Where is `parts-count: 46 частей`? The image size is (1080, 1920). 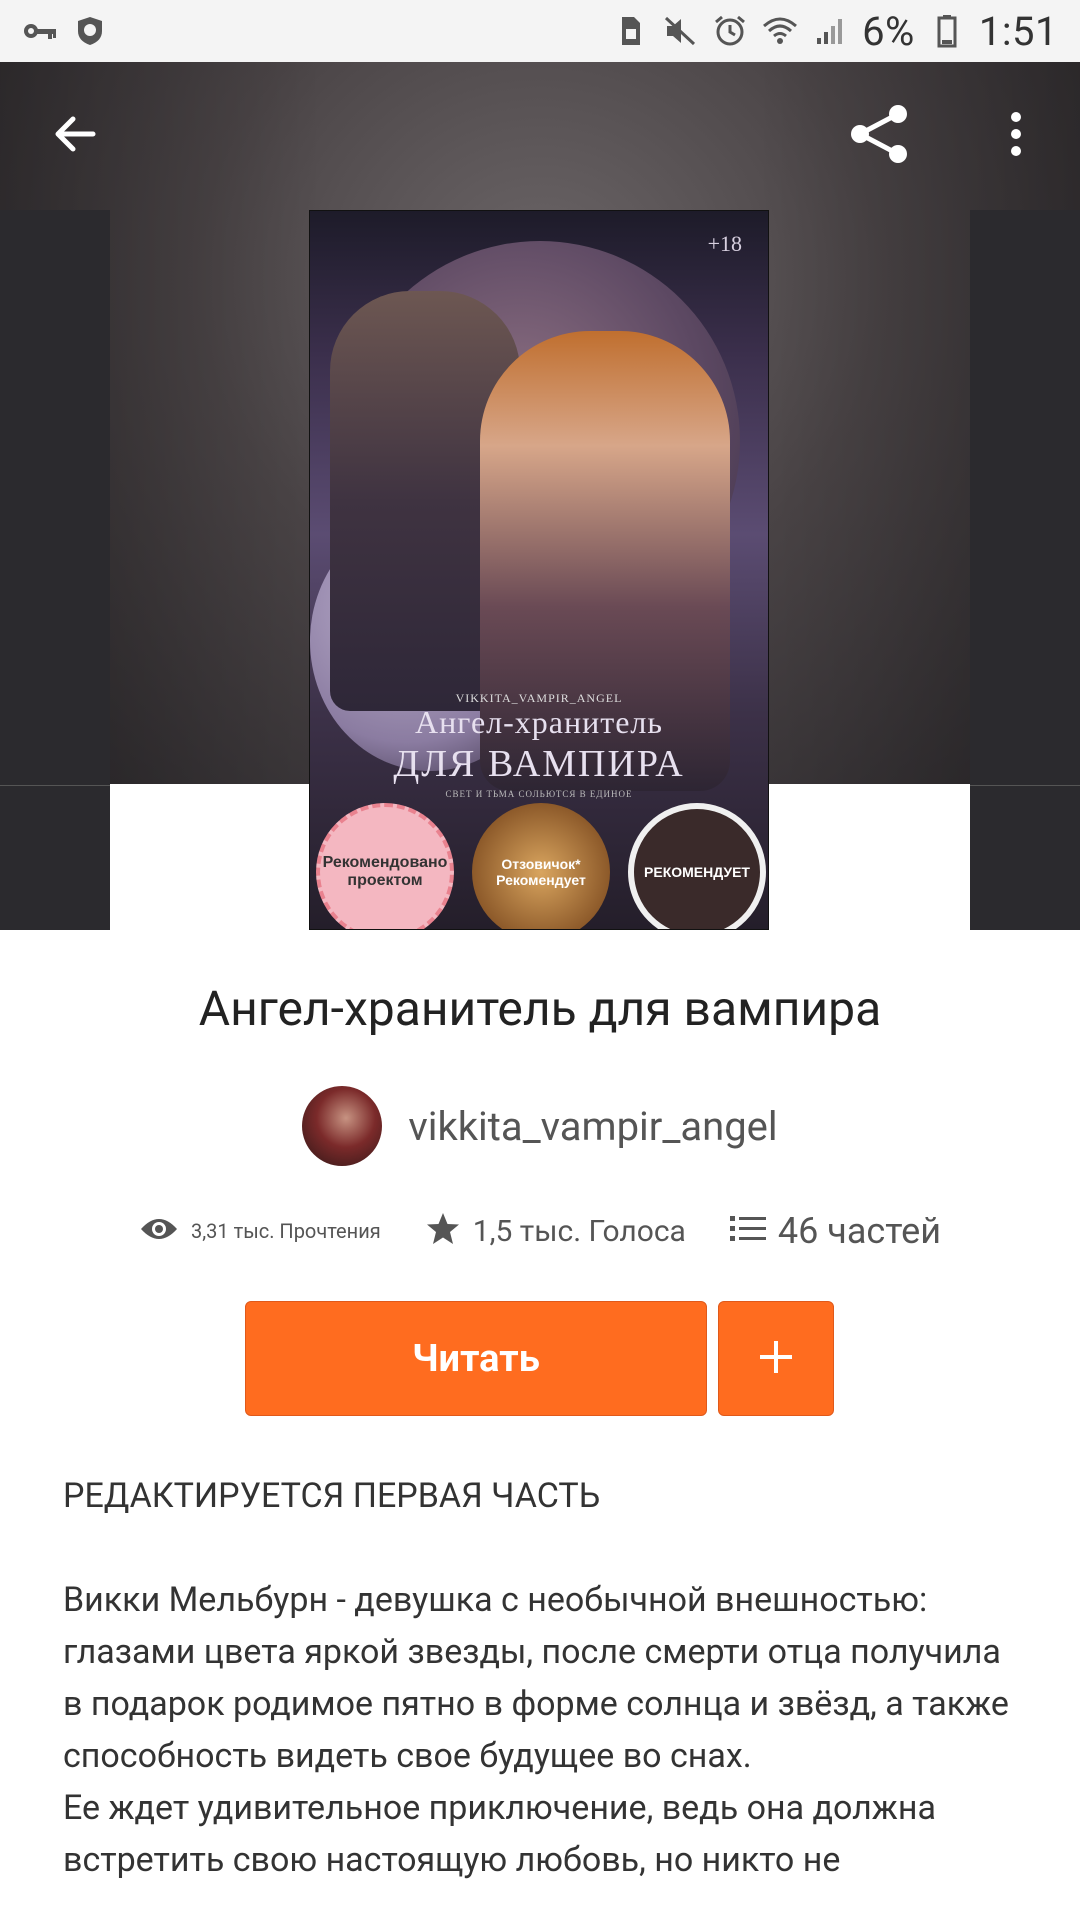
parts-count: 46 частей is located at coordinates (859, 1231).